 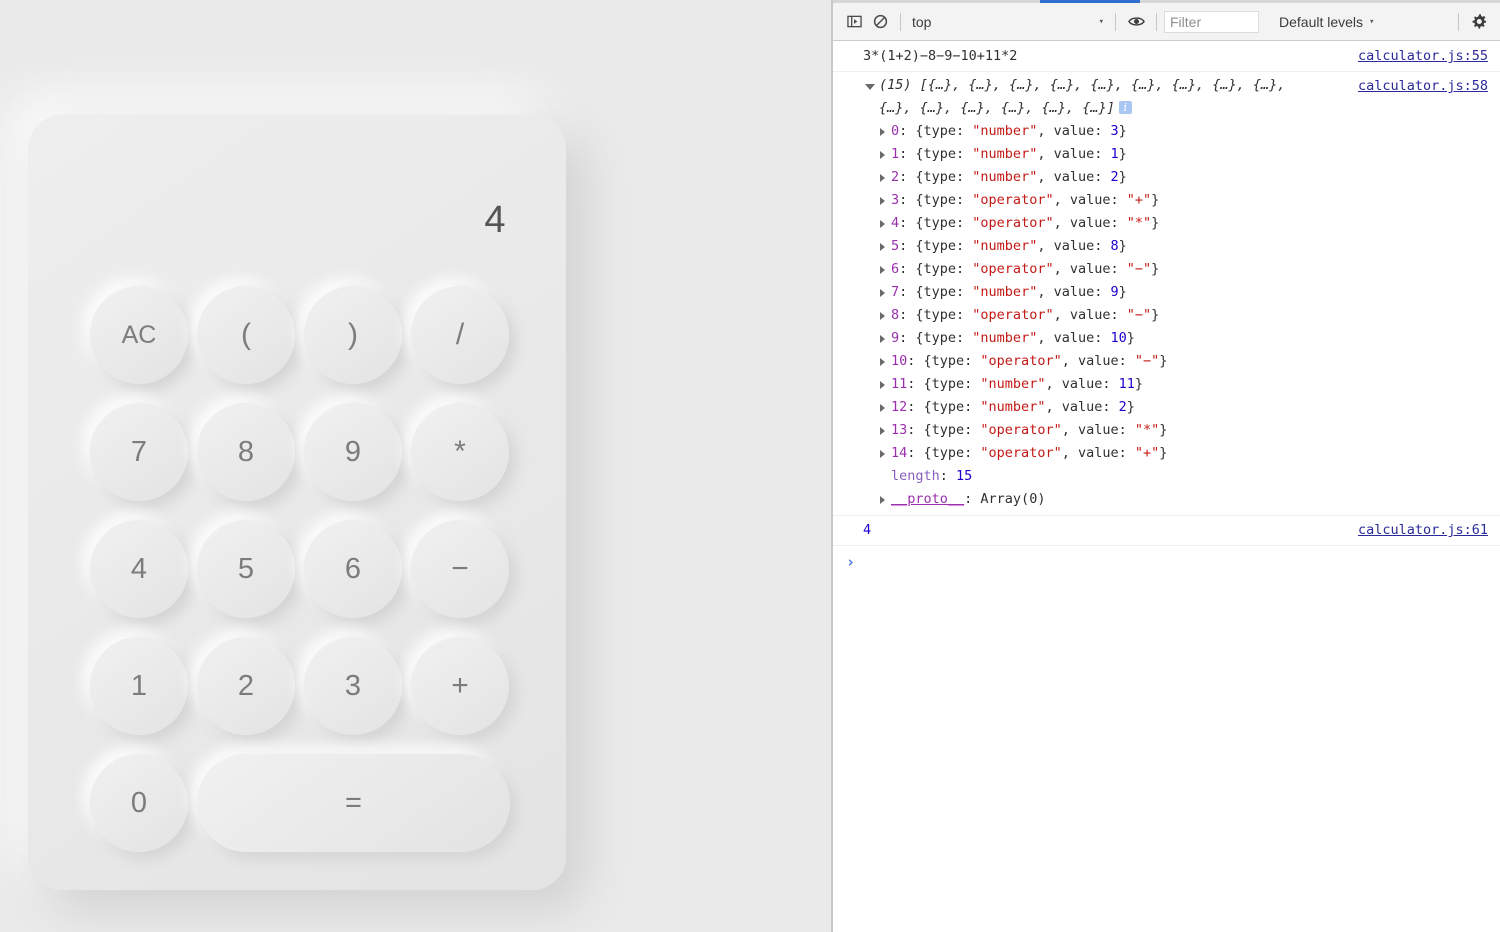 What do you see at coordinates (1114, 154) in the screenshot?
I see `property-value: 1` at bounding box center [1114, 154].